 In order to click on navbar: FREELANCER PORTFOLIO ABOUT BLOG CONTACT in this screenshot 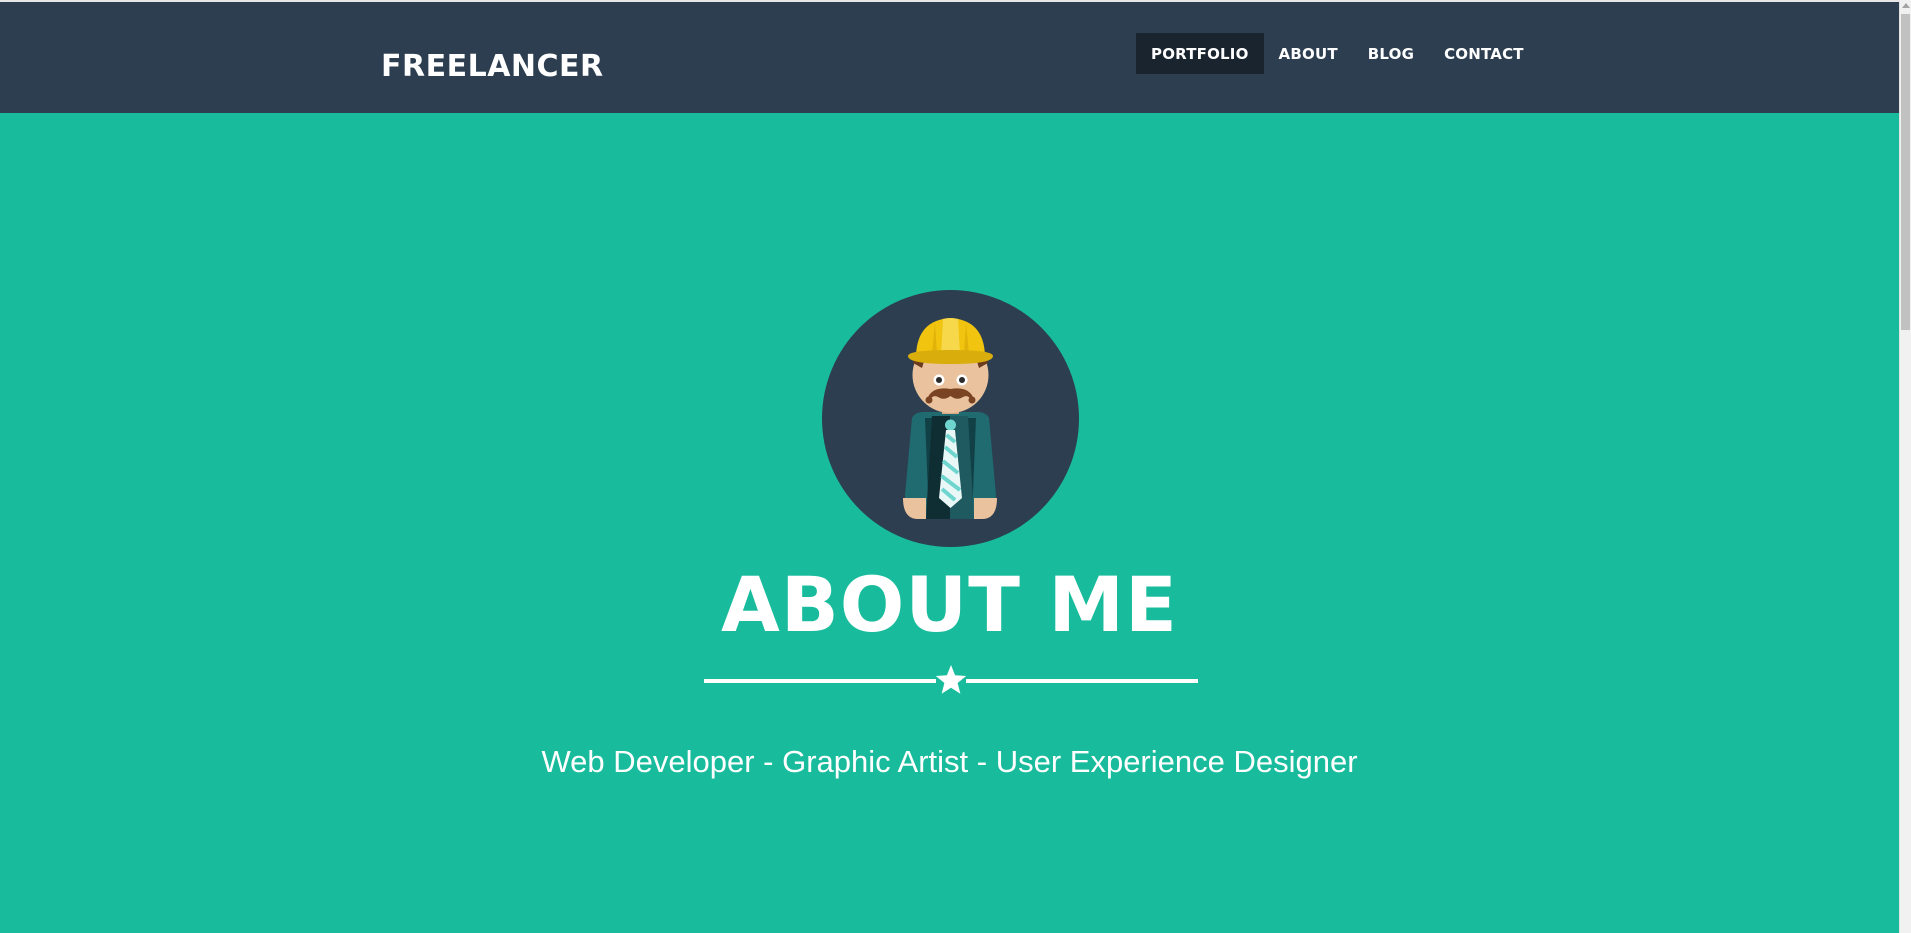, I will do `click(949, 57)`.